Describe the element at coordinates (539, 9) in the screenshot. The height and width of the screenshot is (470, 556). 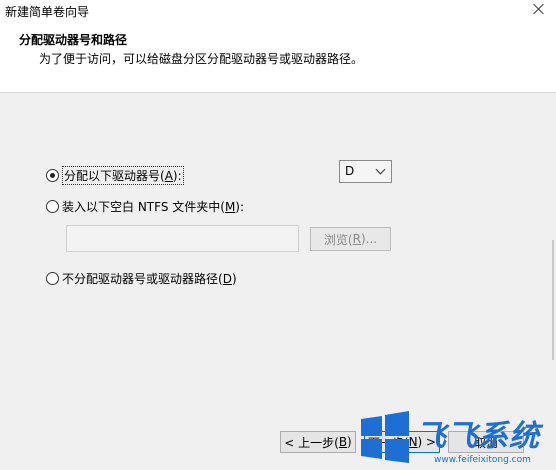
I see `close-icon` at that location.